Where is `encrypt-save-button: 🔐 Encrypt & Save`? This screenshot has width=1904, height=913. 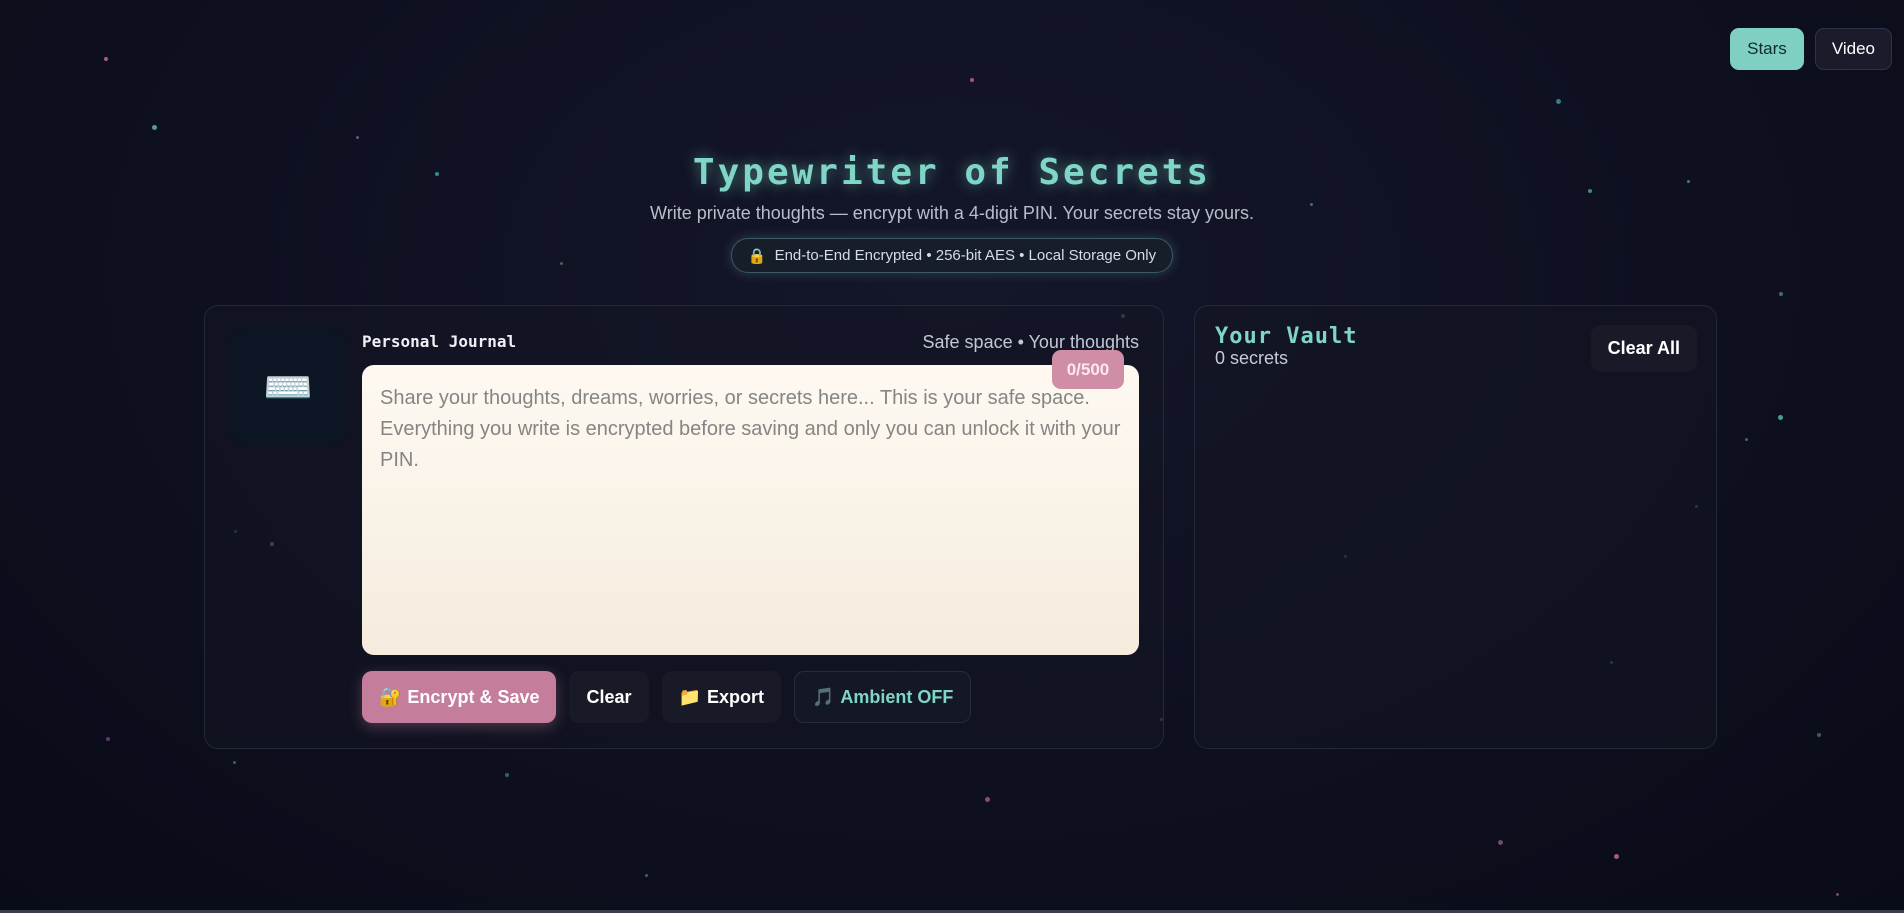 encrypt-save-button: 🔐 Encrypt & Save is located at coordinates (459, 697).